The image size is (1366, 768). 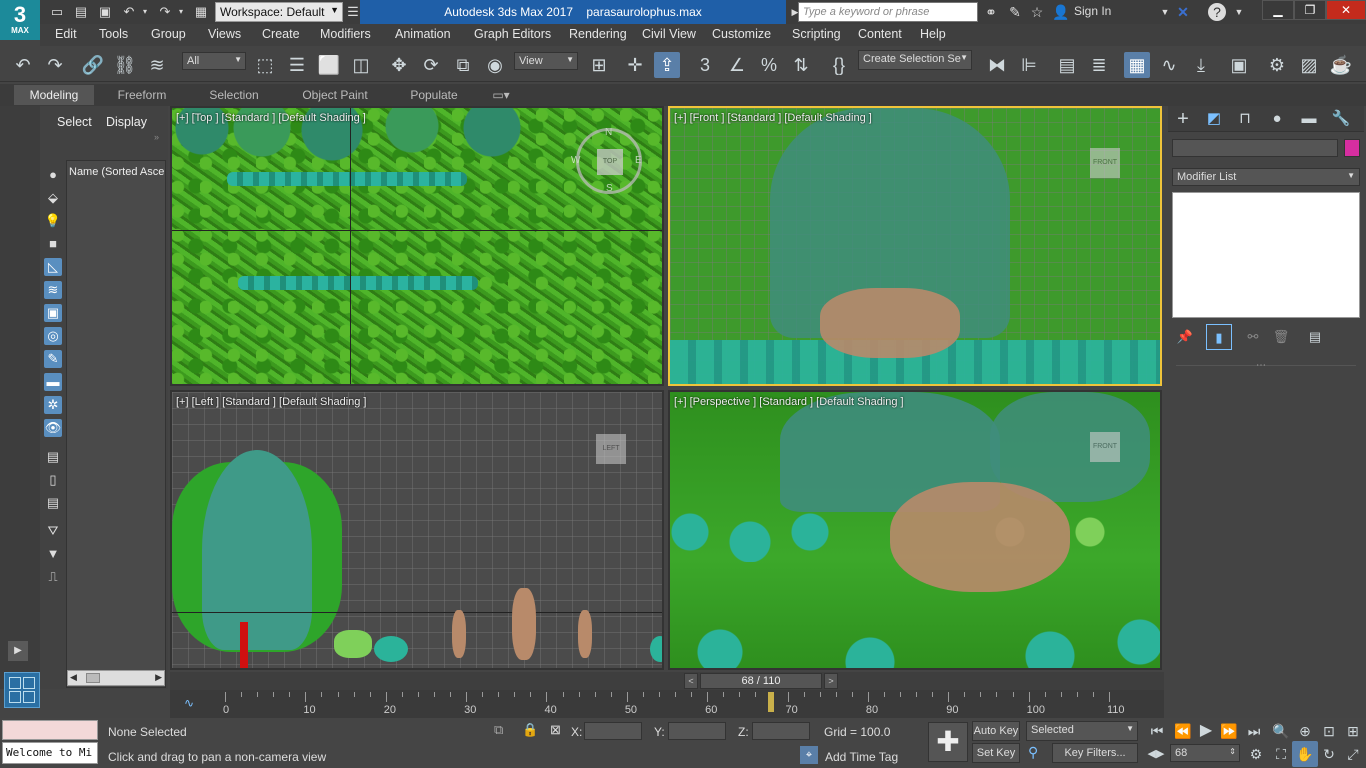 What do you see at coordinates (635, 65) in the screenshot?
I see `select-and-manipulate-icon: ✛` at bounding box center [635, 65].